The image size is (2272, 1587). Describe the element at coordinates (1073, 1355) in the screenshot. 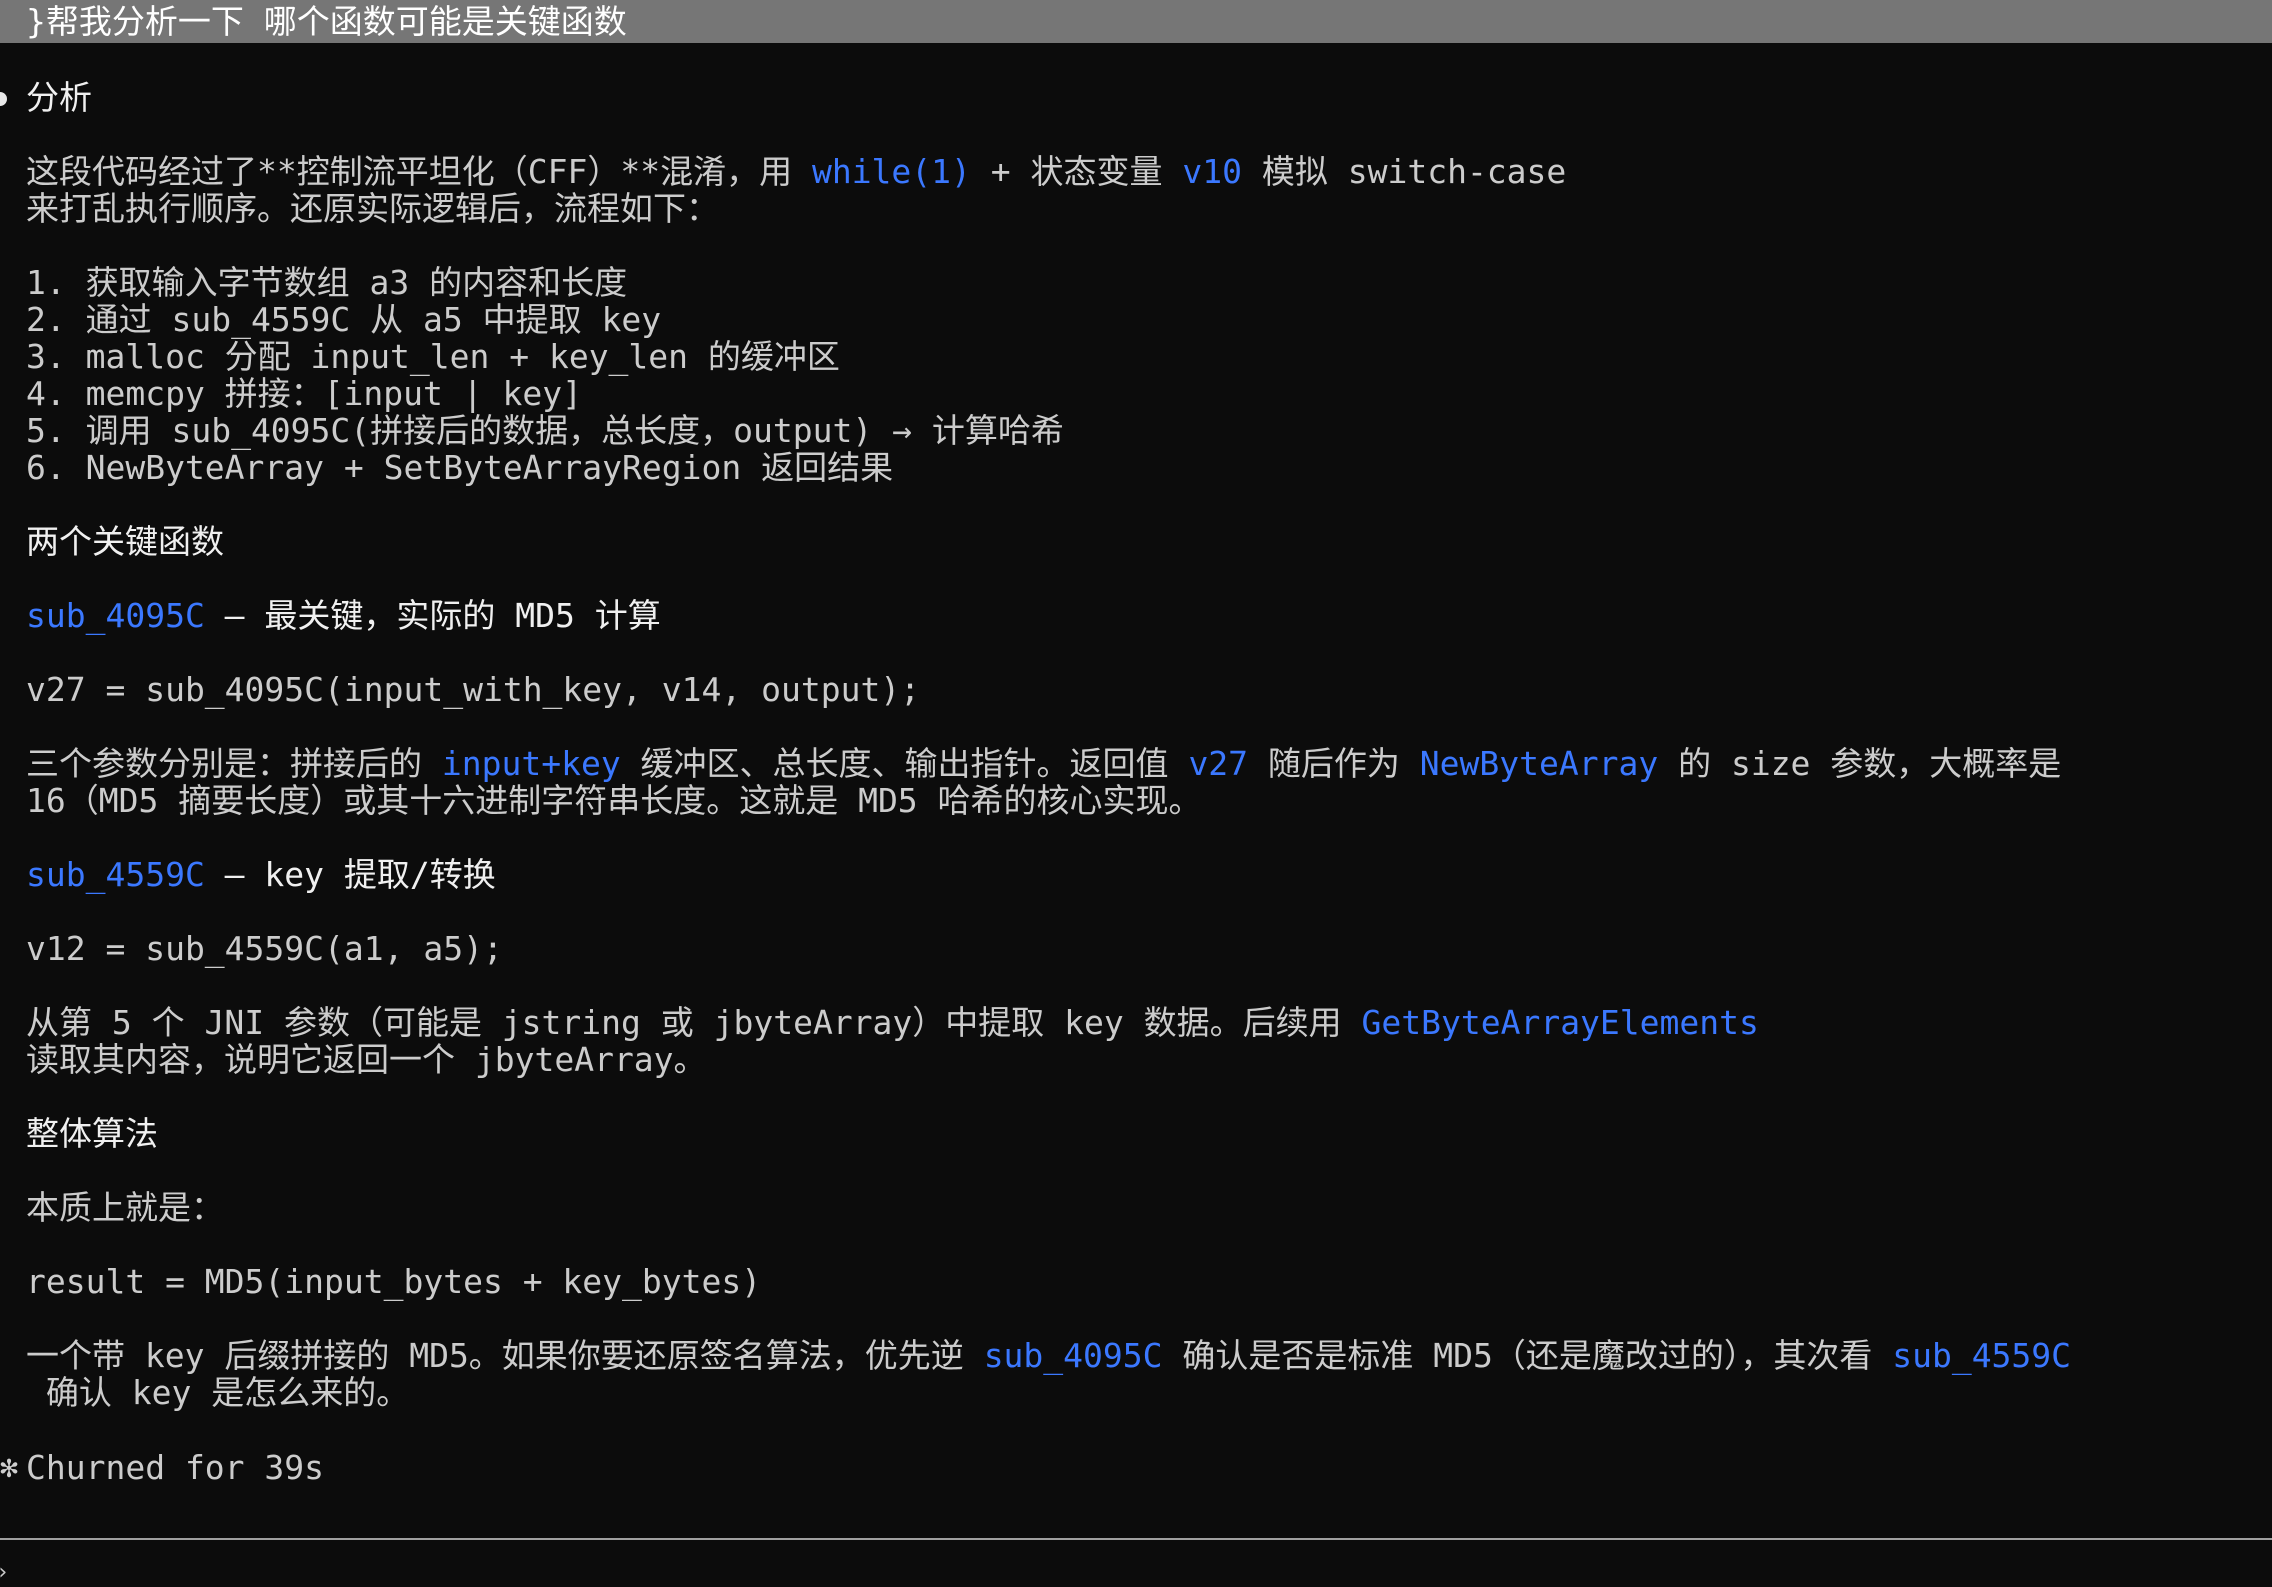

I see `code-sub-4095c: sub_4095C` at that location.